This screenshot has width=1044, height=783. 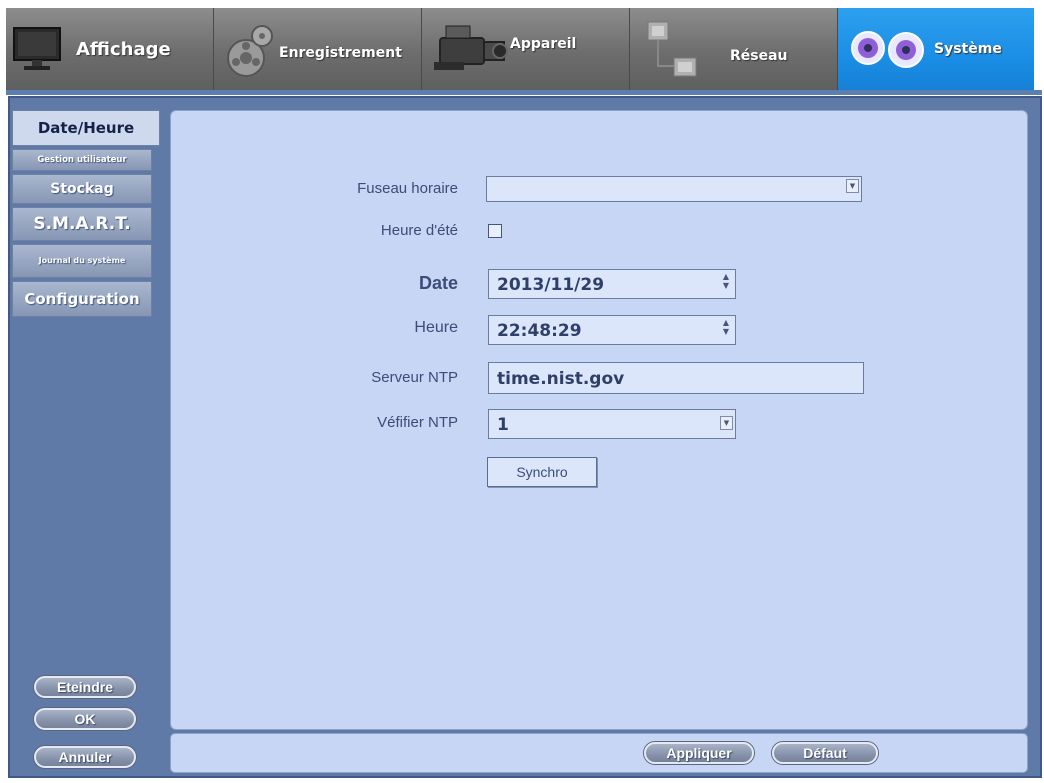 What do you see at coordinates (82, 261) in the screenshot?
I see `sidebar-item-journal: Journal du système` at bounding box center [82, 261].